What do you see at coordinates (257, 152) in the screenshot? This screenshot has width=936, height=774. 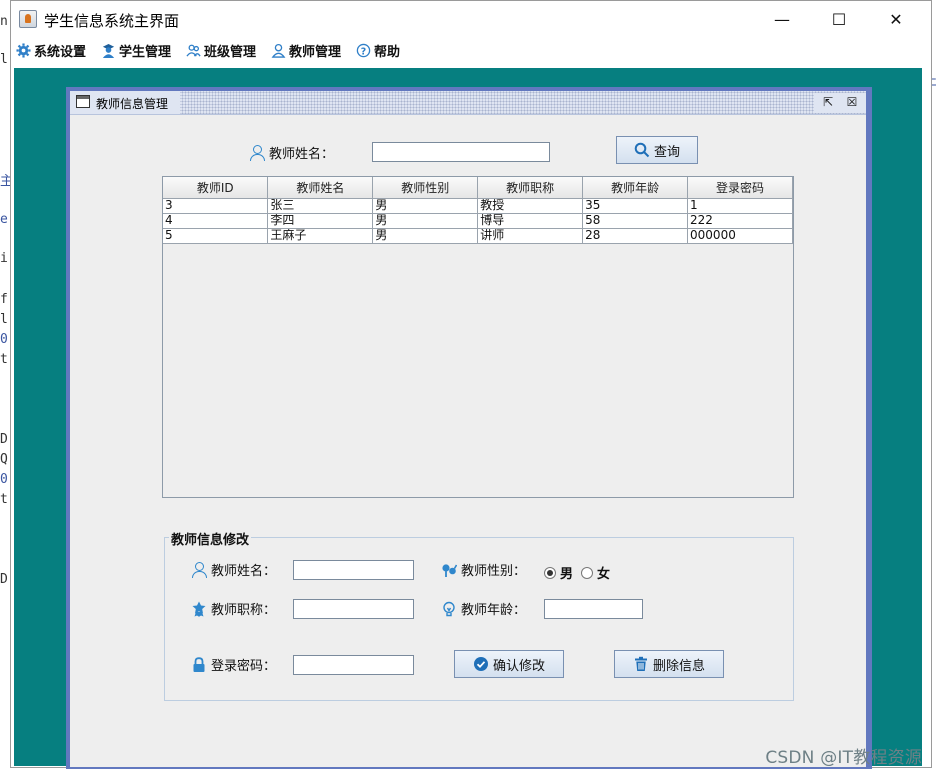 I see `user-icon` at bounding box center [257, 152].